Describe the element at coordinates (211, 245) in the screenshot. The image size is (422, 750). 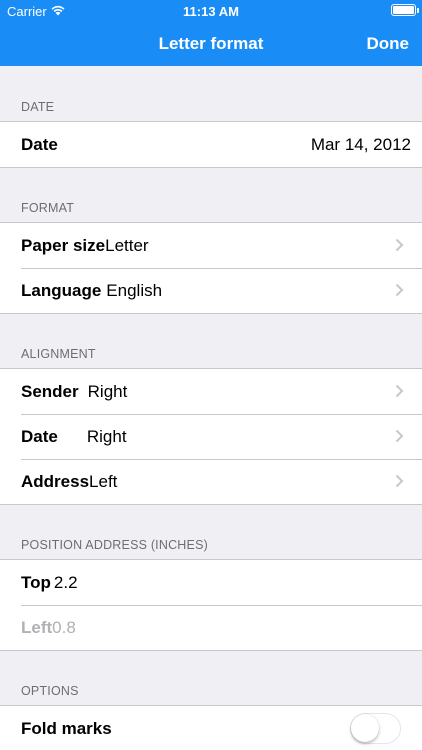
I see `paper-size-row: Paper size Letter` at that location.